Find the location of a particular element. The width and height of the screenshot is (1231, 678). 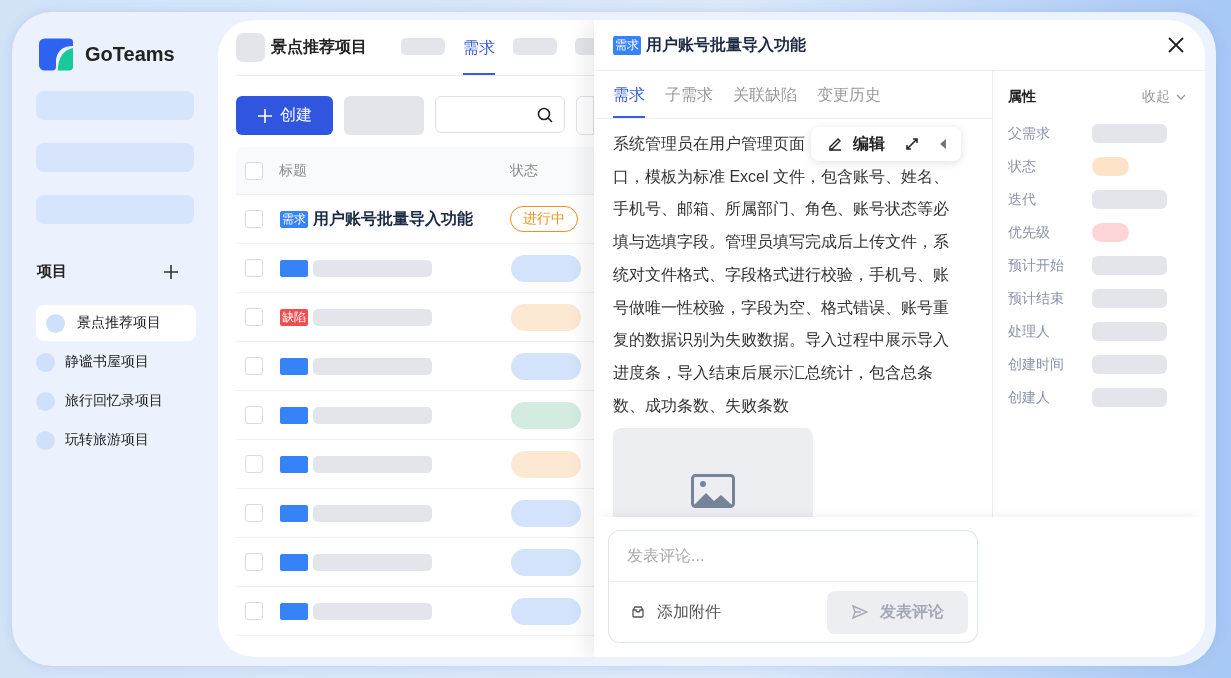

property-label: 处理人 is located at coordinates (1029, 331).